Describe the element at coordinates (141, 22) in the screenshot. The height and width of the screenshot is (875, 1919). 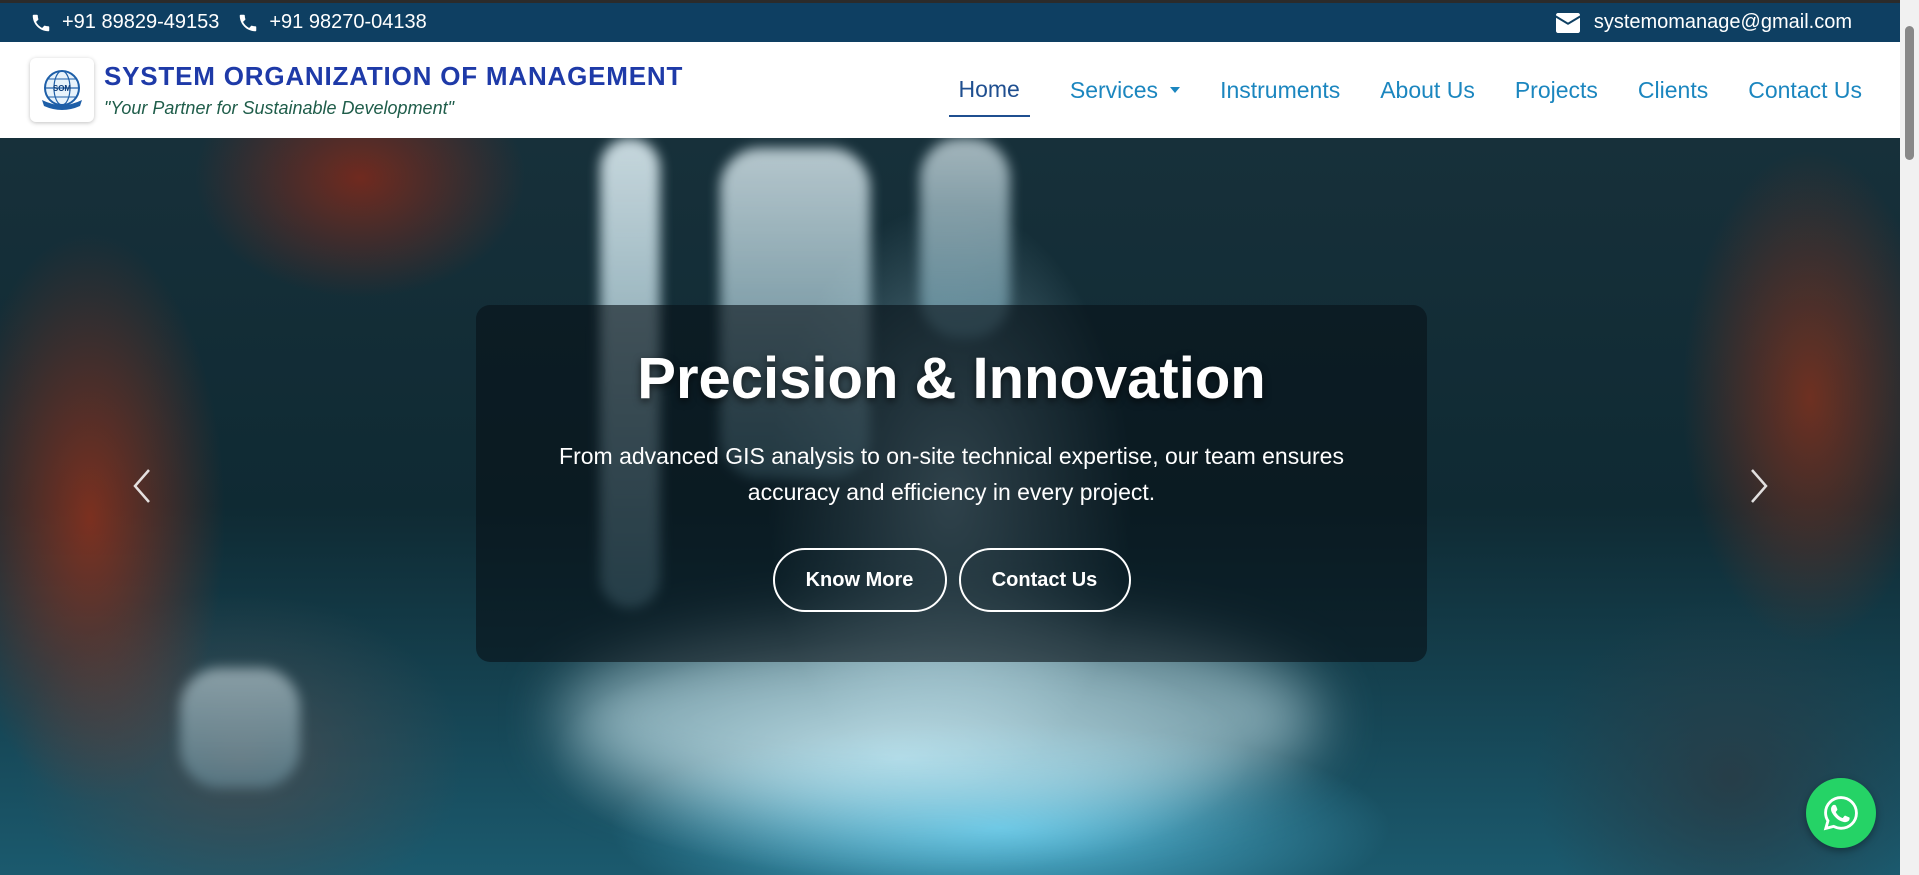
I see `phone-1-text: +91 89829-49153` at that location.